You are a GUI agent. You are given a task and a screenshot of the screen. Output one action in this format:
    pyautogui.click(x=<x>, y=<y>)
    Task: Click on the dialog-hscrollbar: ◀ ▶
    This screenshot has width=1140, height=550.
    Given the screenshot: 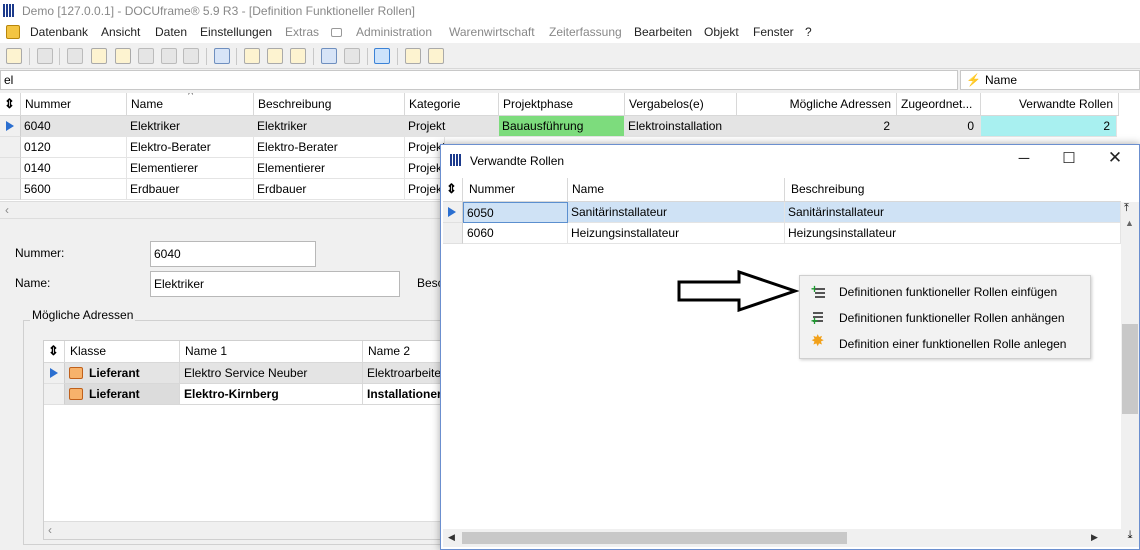 What is the action you would take?
    pyautogui.click(x=782, y=538)
    